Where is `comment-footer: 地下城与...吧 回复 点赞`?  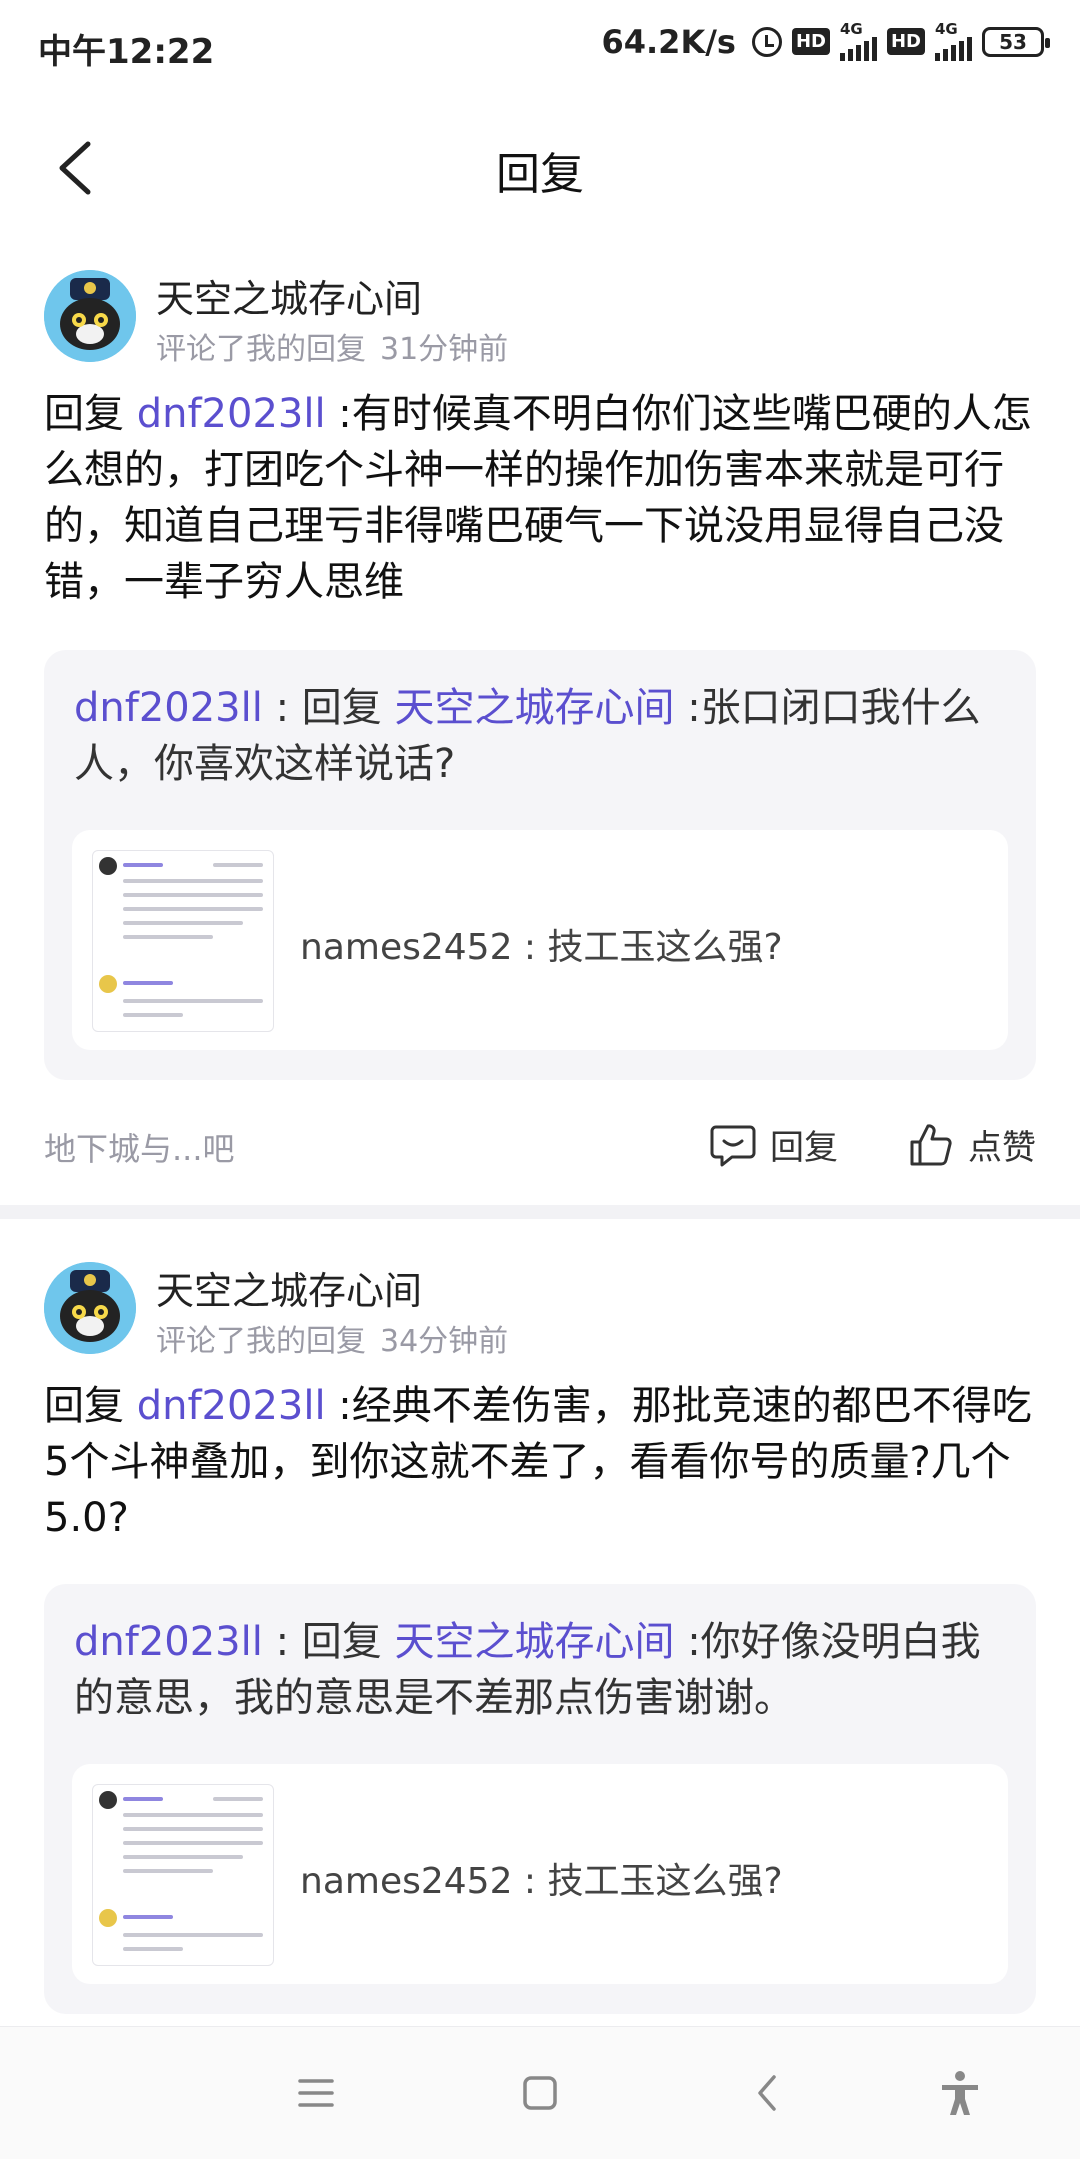 comment-footer: 地下城与...吧 回复 点赞 is located at coordinates (540, 1146).